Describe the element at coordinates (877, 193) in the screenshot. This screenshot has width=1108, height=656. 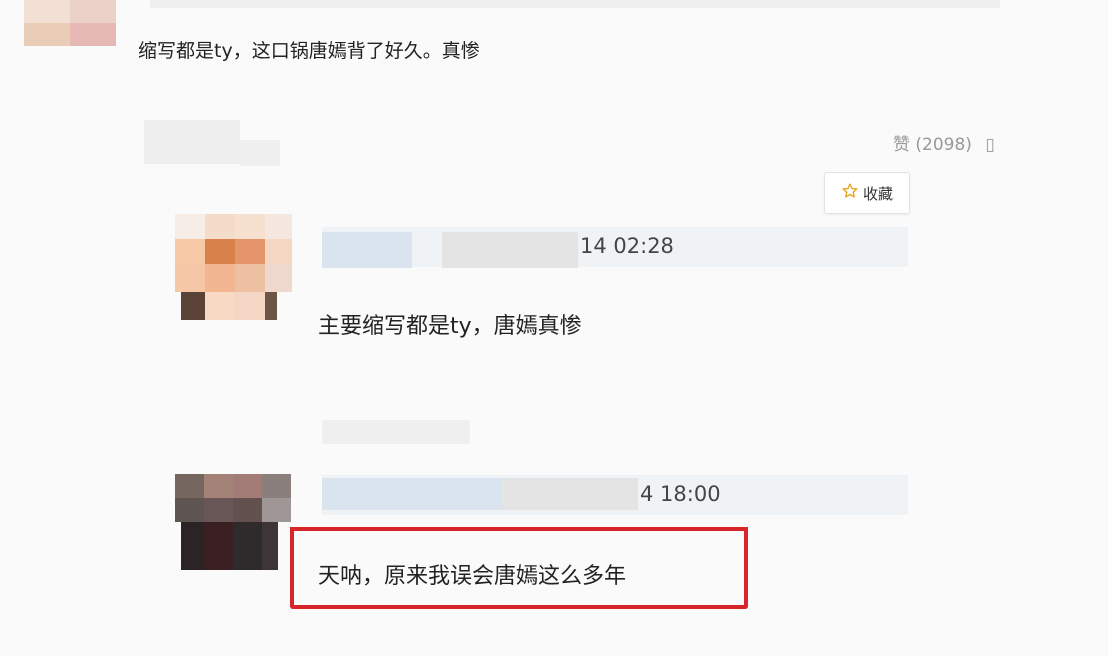
I see `favorite-label: 收藏` at that location.